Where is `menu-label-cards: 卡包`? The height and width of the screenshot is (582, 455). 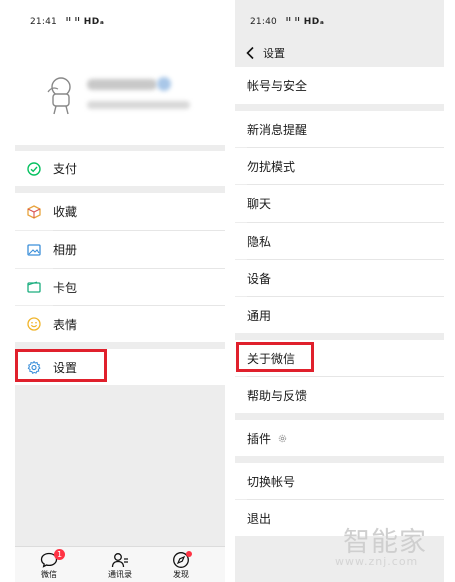 menu-label-cards: 卡包 is located at coordinates (65, 287).